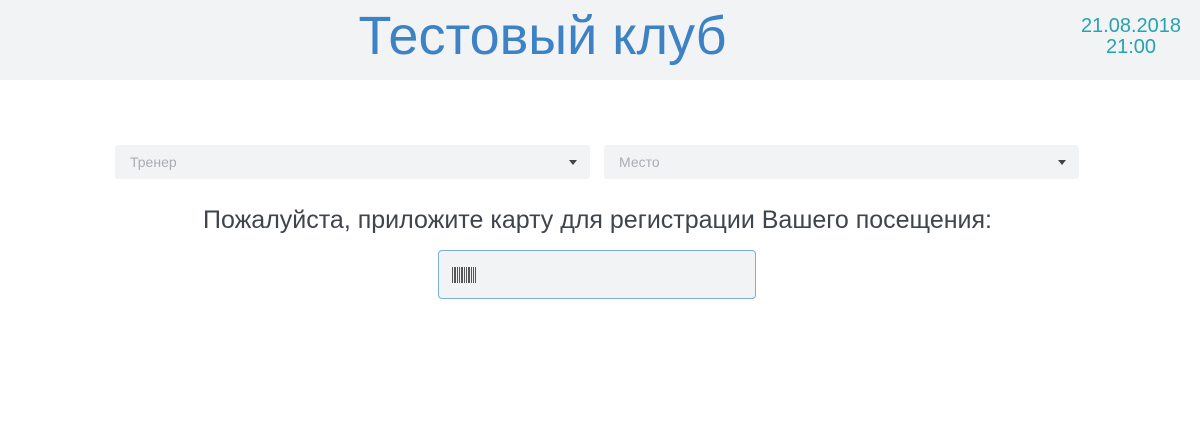 This screenshot has height=441, width=1200. I want to click on time-label: 21:00, so click(1131, 47).